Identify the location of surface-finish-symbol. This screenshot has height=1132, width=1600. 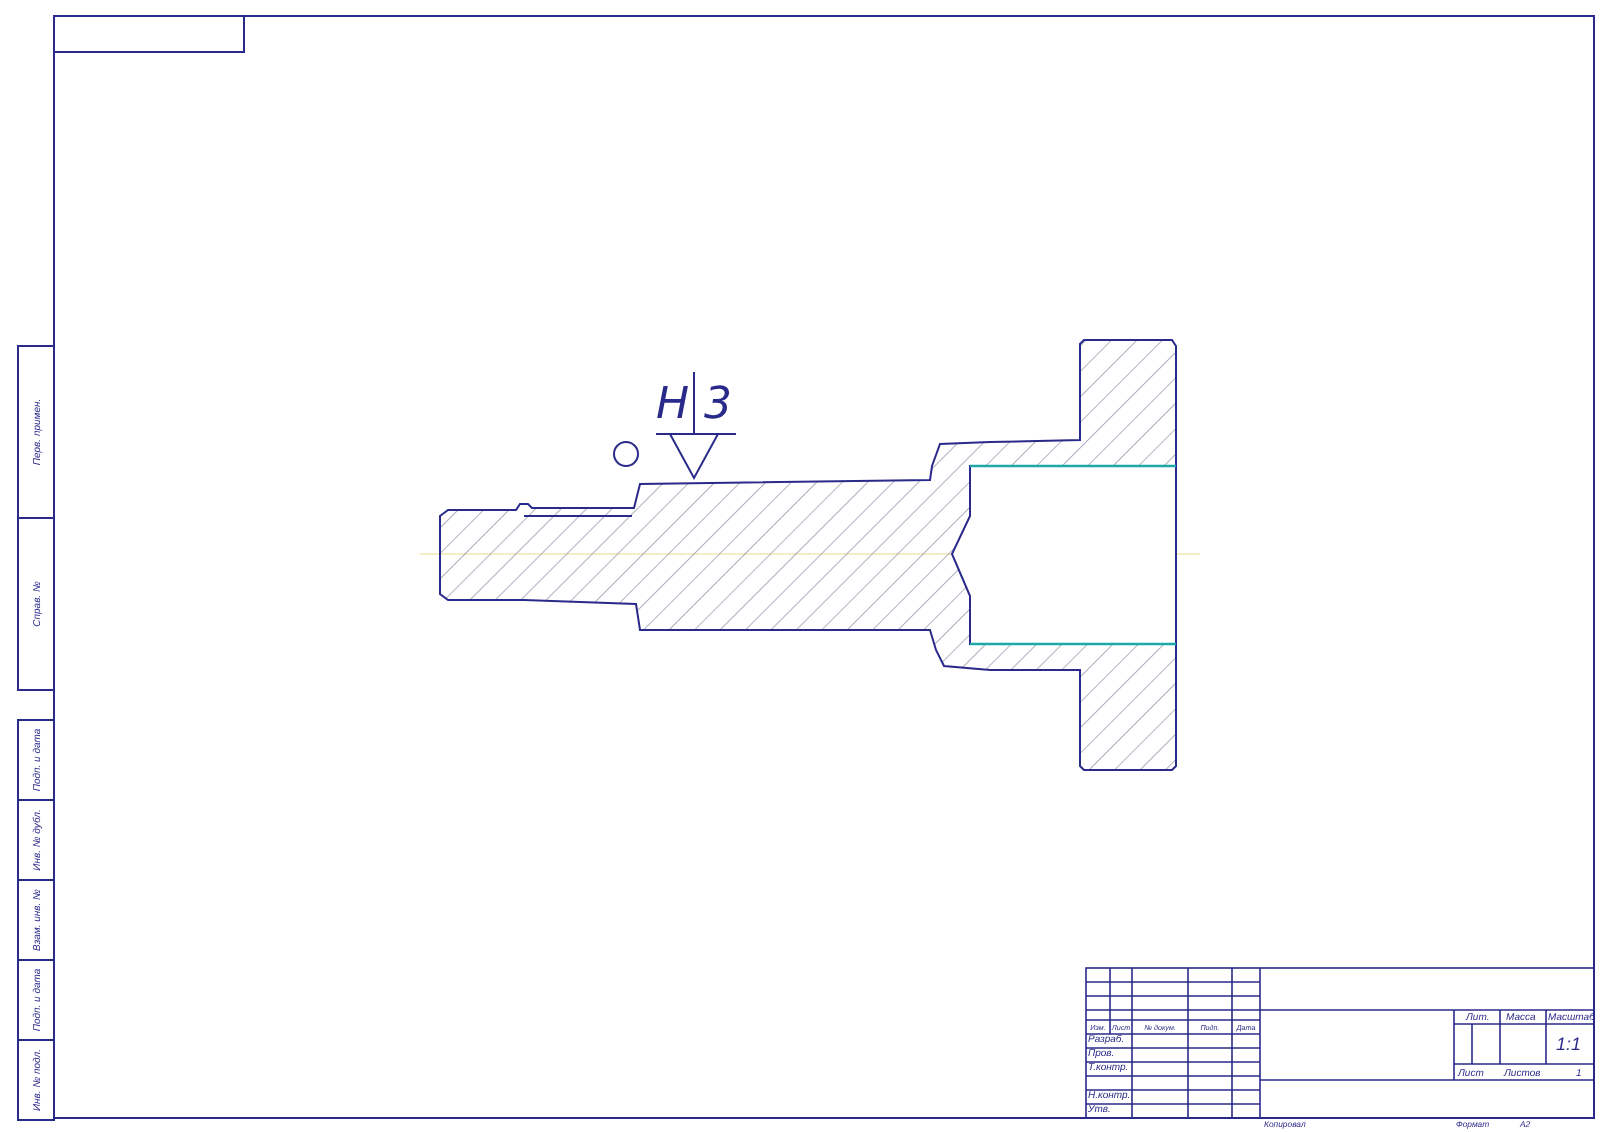
(675, 426).